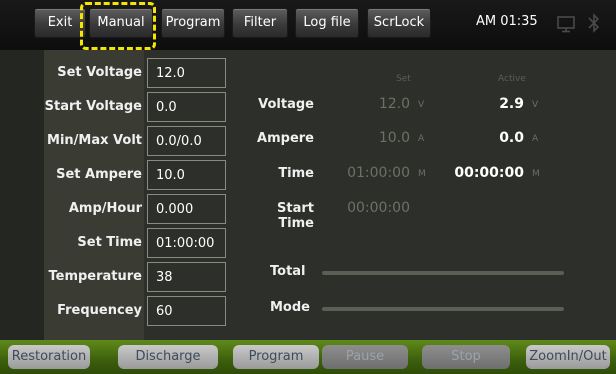 This screenshot has height=374, width=616. What do you see at coordinates (511, 138) in the screenshot?
I see `ampere-active-value: 0.0` at bounding box center [511, 138].